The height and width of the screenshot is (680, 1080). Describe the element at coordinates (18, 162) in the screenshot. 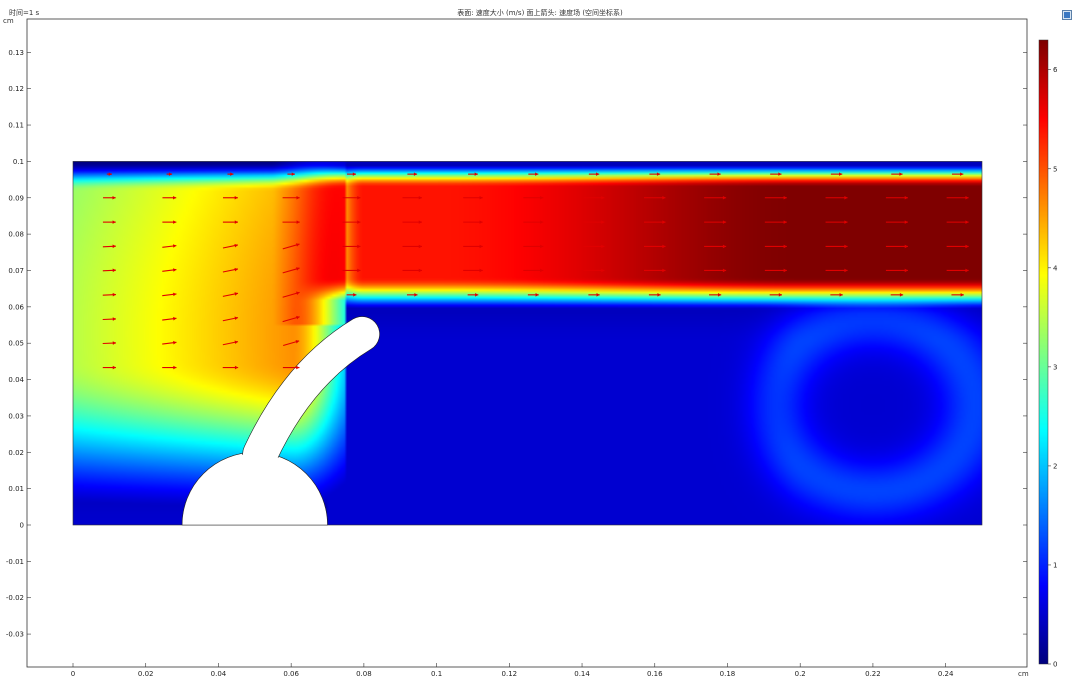

I see `y-tick-label: 0.1` at that location.